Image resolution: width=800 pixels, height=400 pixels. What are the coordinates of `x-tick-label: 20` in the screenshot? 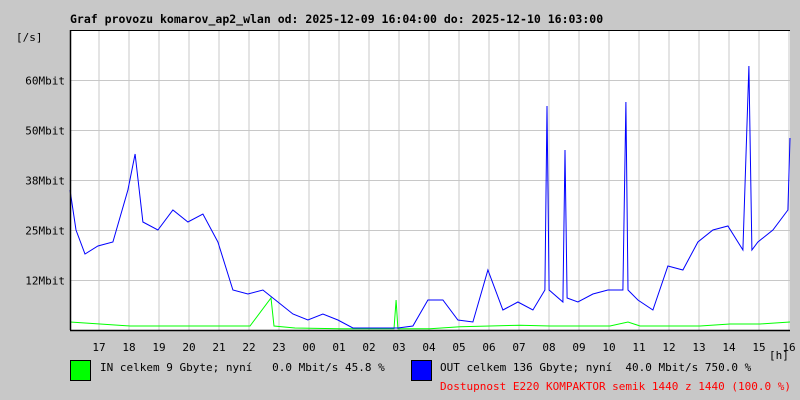 It's located at (188, 347).